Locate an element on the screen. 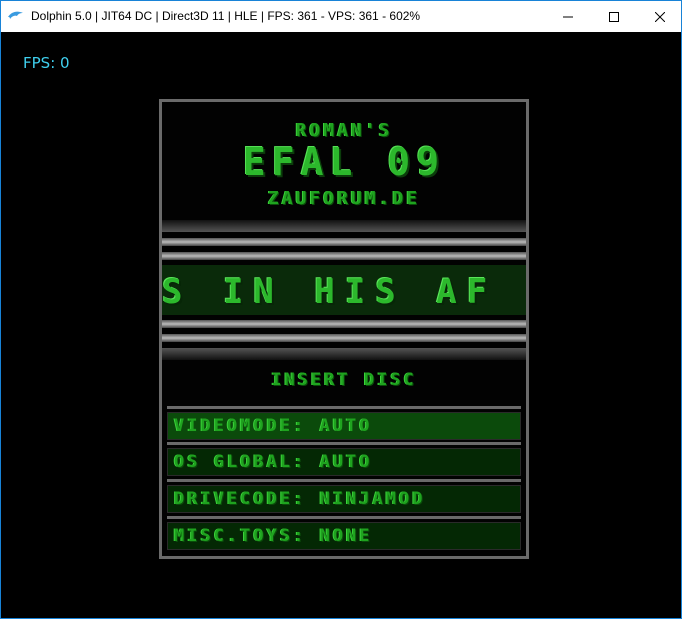 This screenshot has height=619, width=682. insert-disc-label: INSERT DISC is located at coordinates (344, 380).